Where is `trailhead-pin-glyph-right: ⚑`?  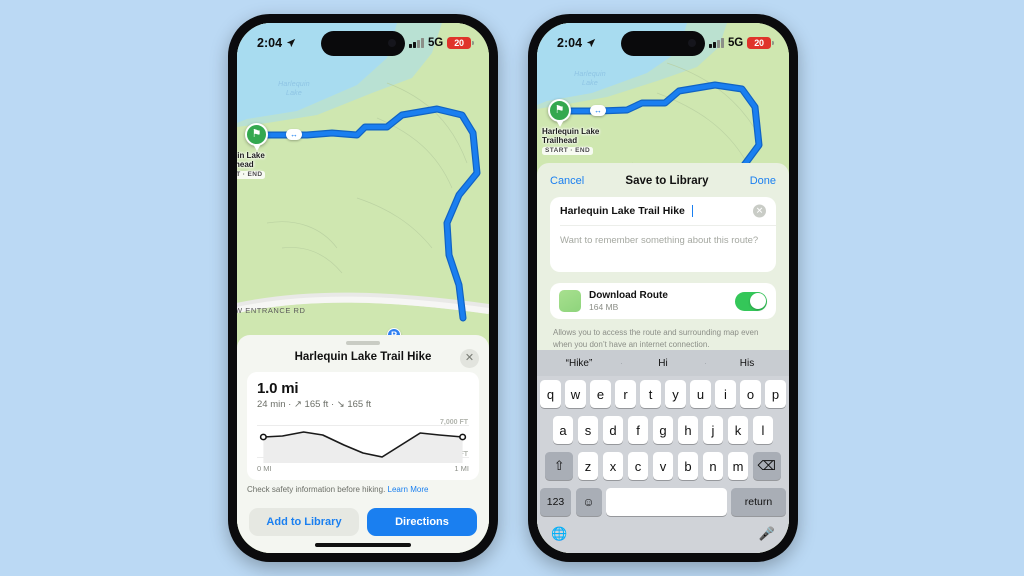 trailhead-pin-glyph-right: ⚑ is located at coordinates (559, 110).